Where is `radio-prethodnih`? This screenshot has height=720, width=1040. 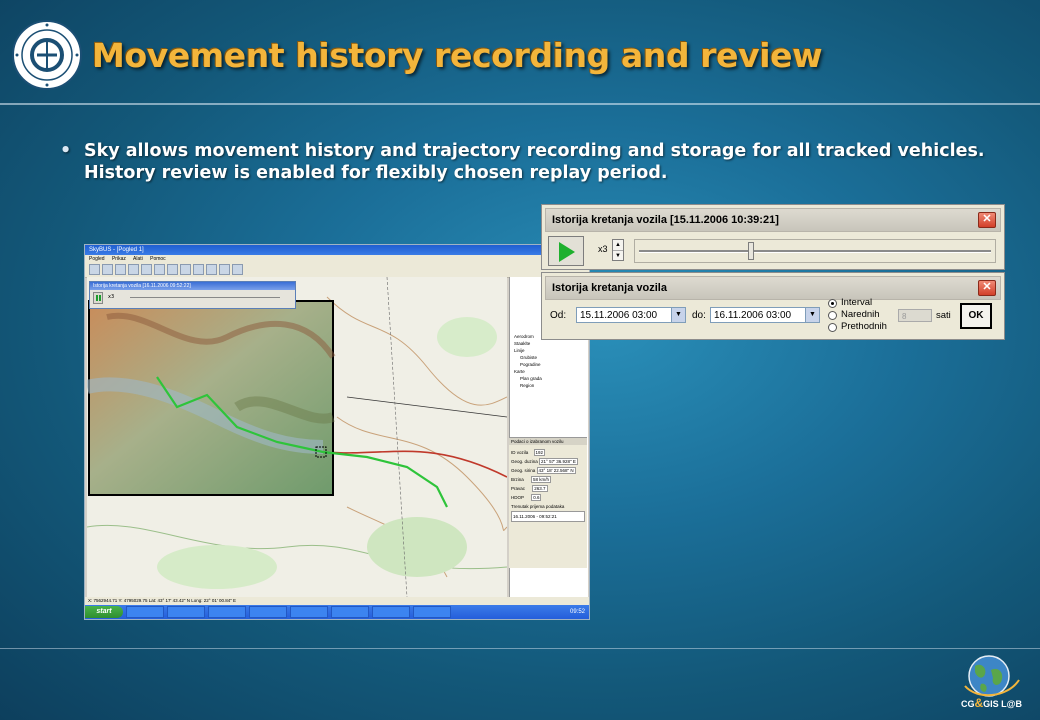
radio-prethodnih is located at coordinates (832, 327).